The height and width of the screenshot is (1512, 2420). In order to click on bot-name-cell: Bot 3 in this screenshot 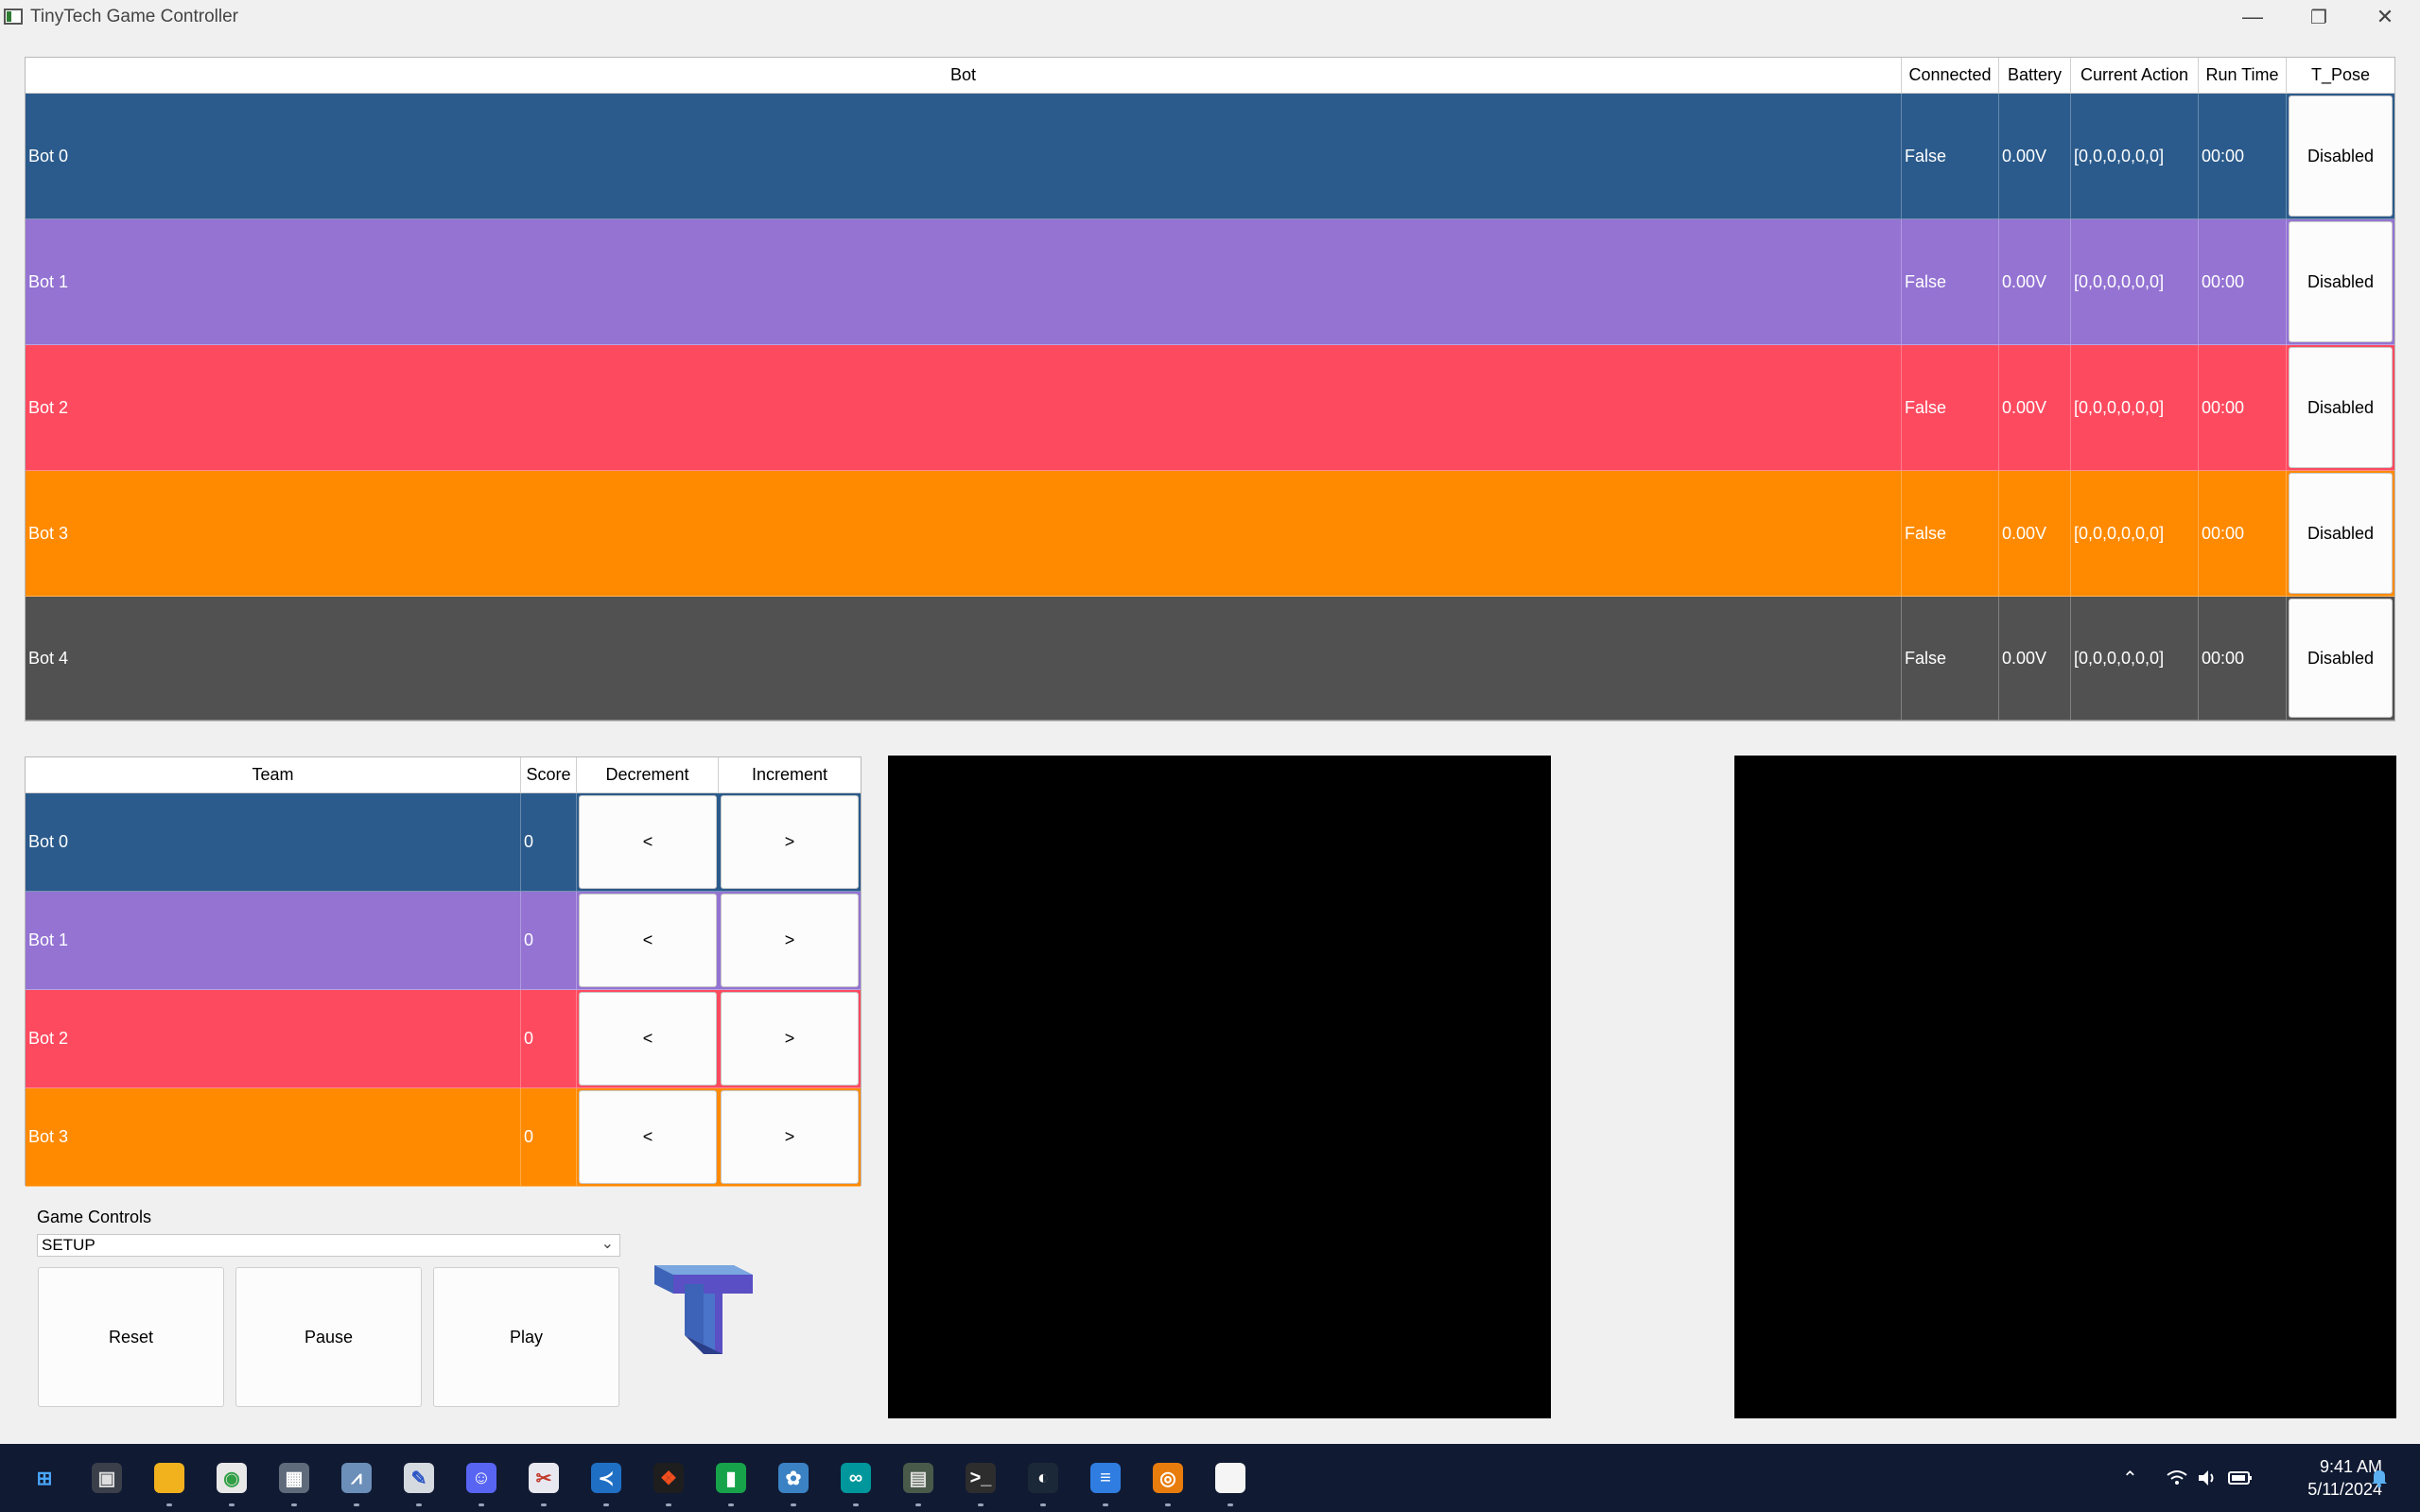, I will do `click(964, 533)`.